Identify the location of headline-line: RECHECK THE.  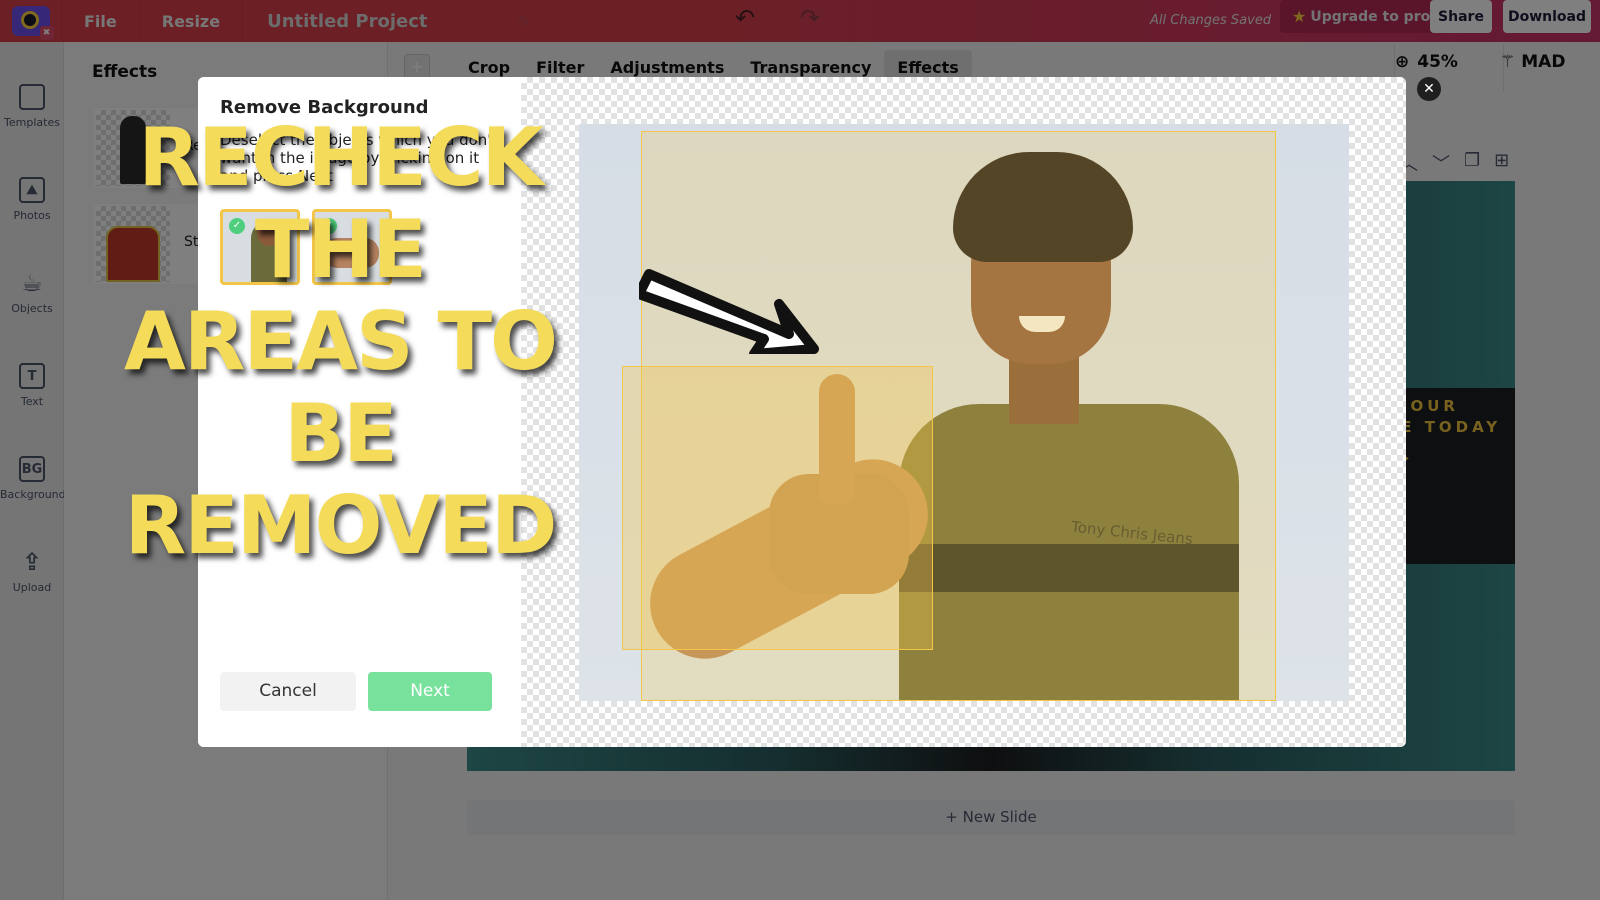
(340, 203).